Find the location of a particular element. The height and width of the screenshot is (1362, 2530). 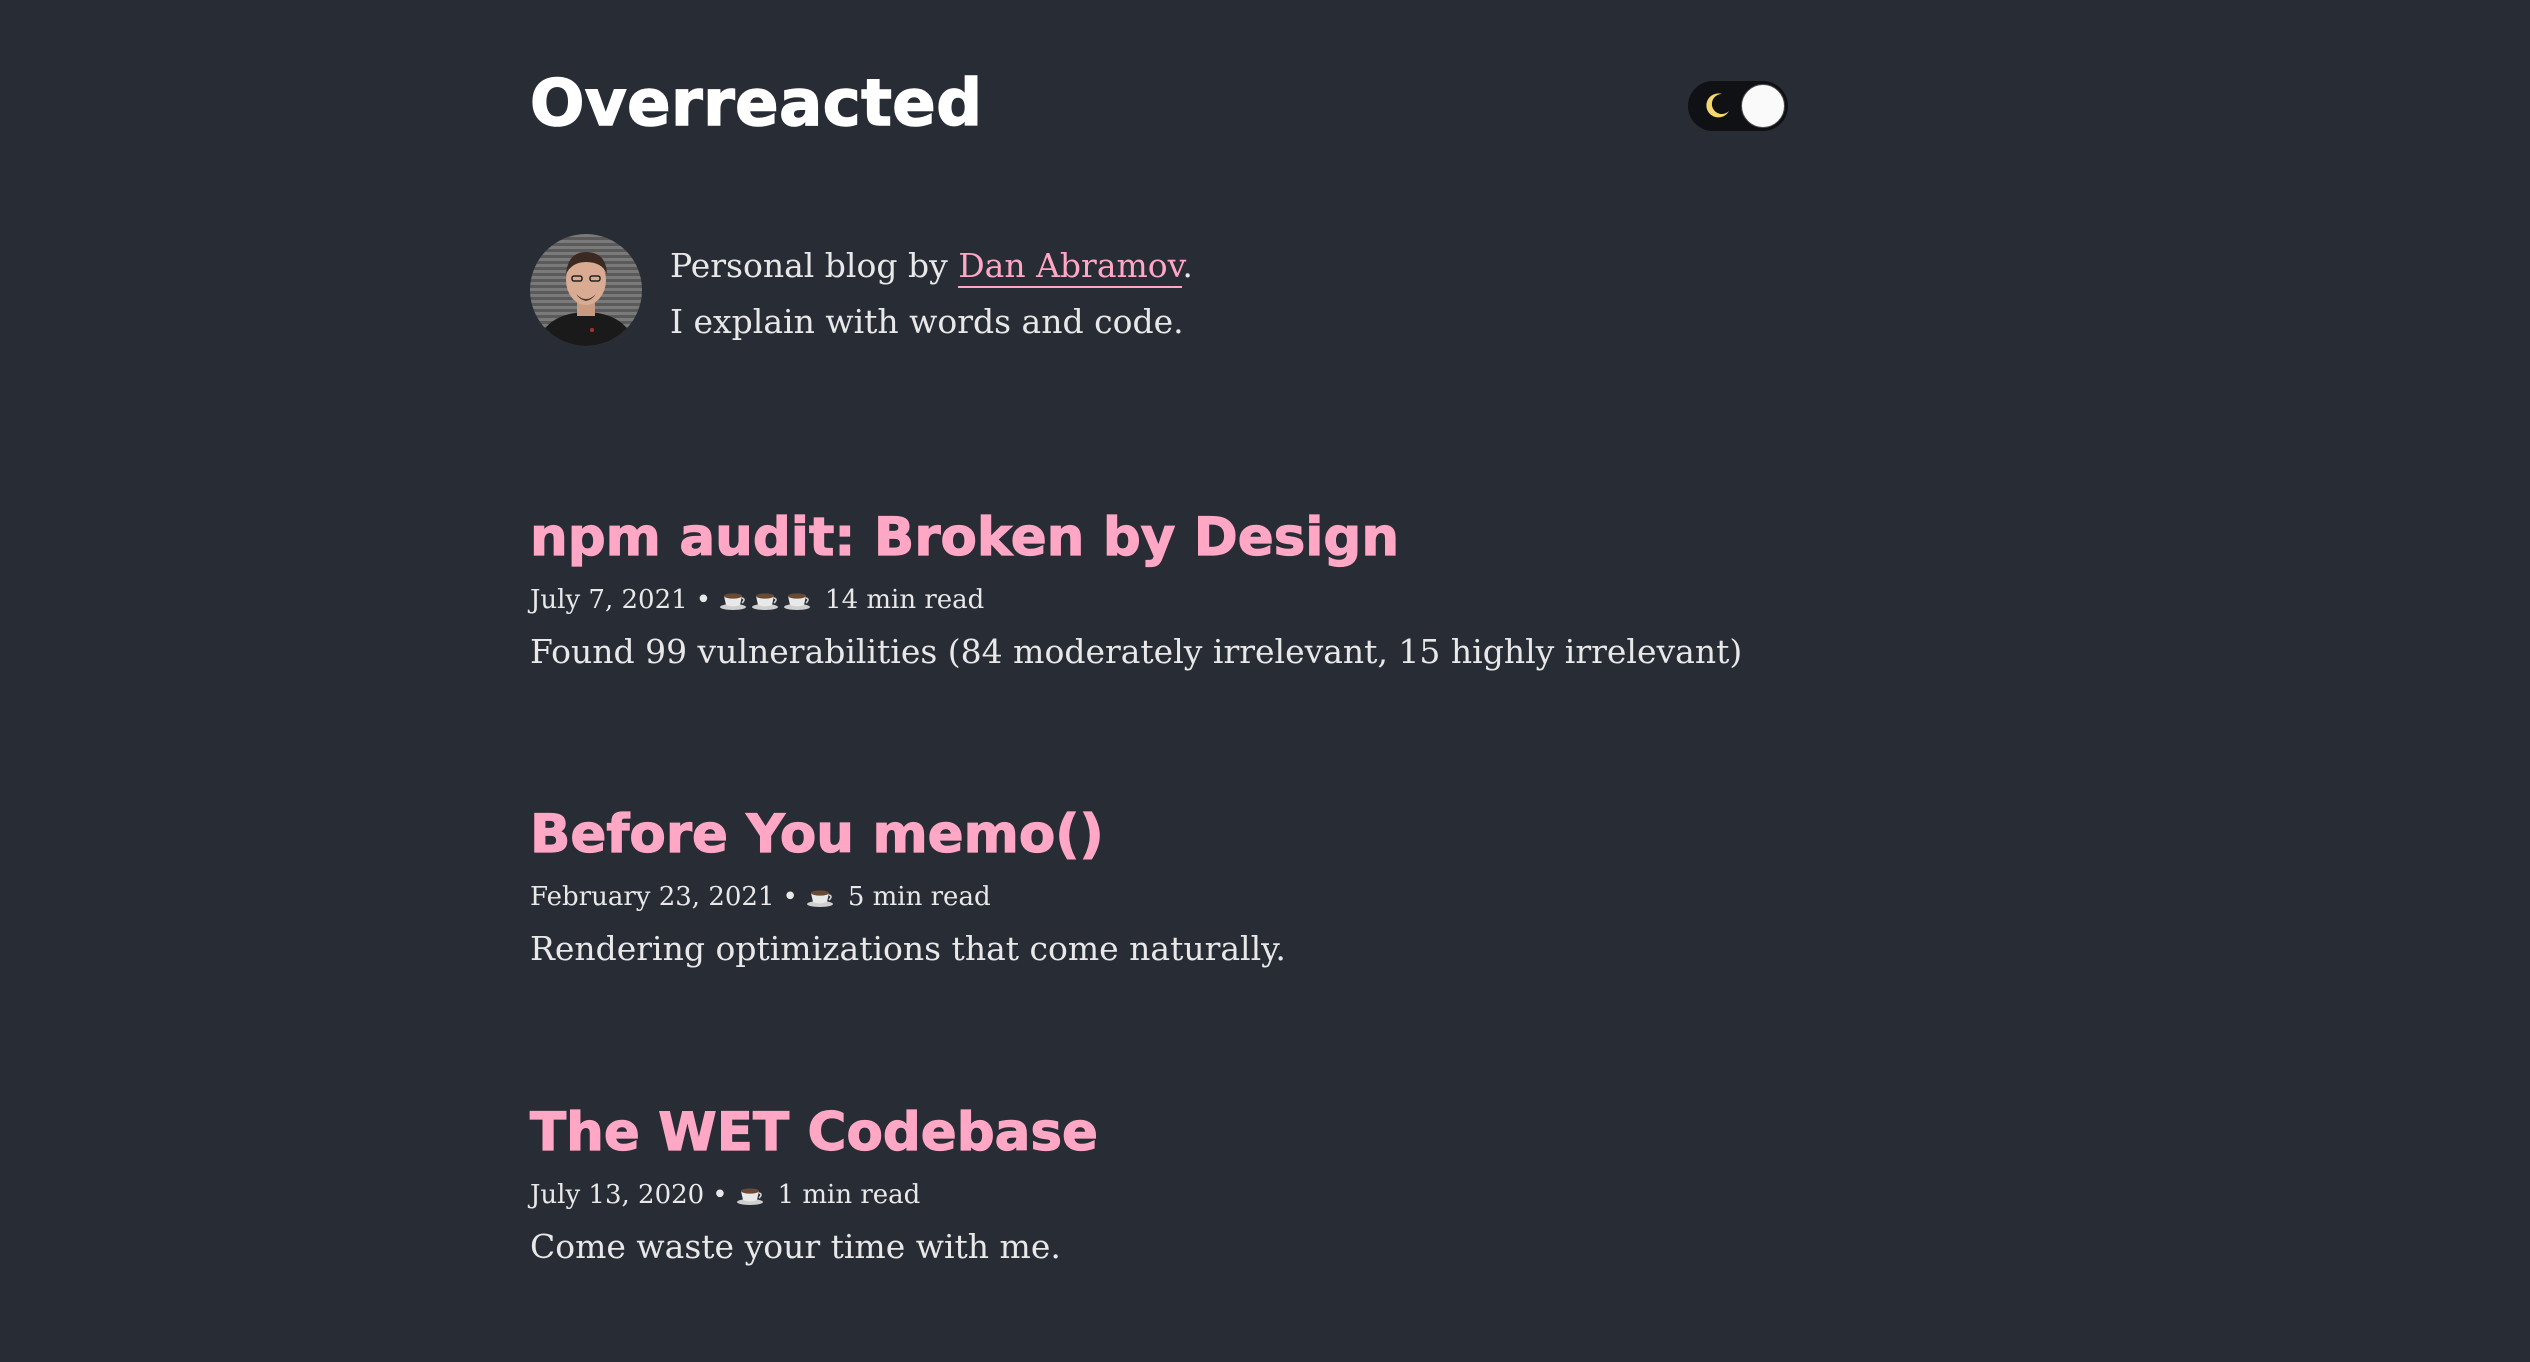

avatar is located at coordinates (586, 290).